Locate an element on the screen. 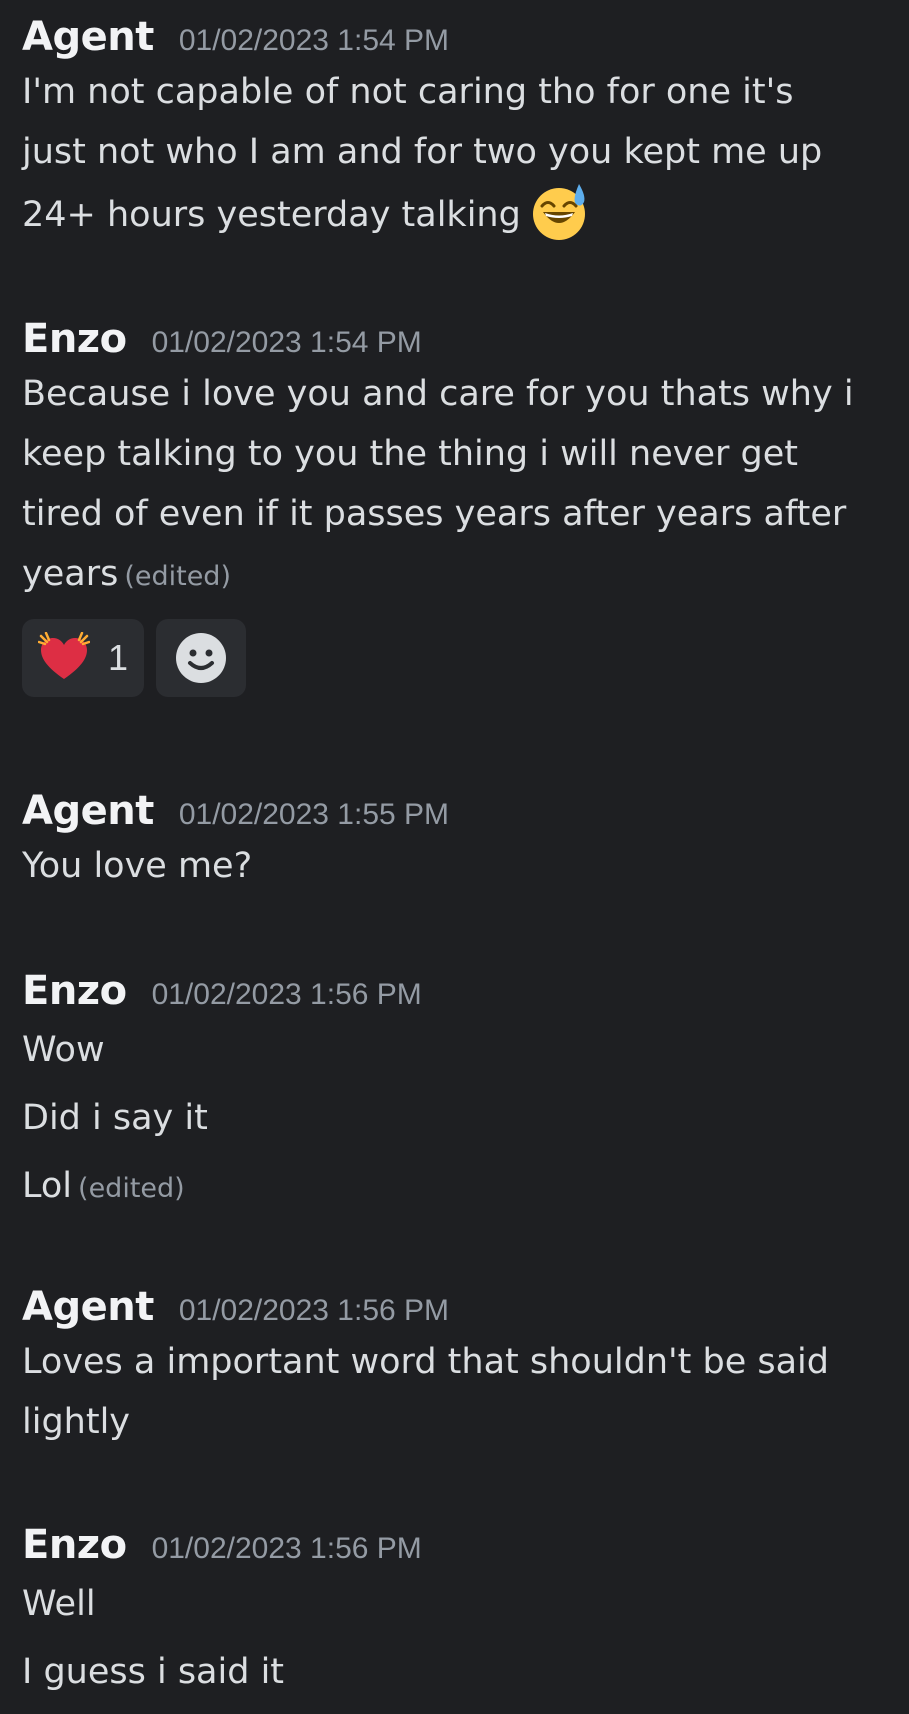 This screenshot has height=1714, width=909. message-line-text: years is located at coordinates (70, 574).